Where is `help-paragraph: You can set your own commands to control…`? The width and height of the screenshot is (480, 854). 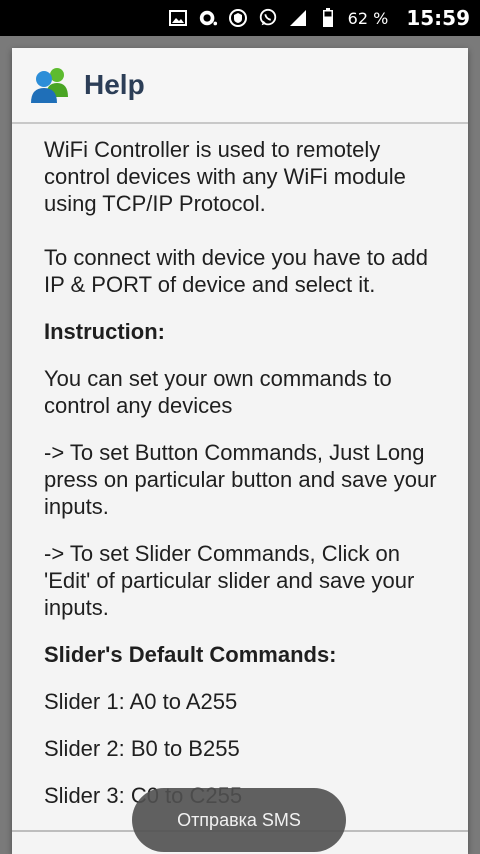 help-paragraph: You can set your own commands to control… is located at coordinates (218, 392).